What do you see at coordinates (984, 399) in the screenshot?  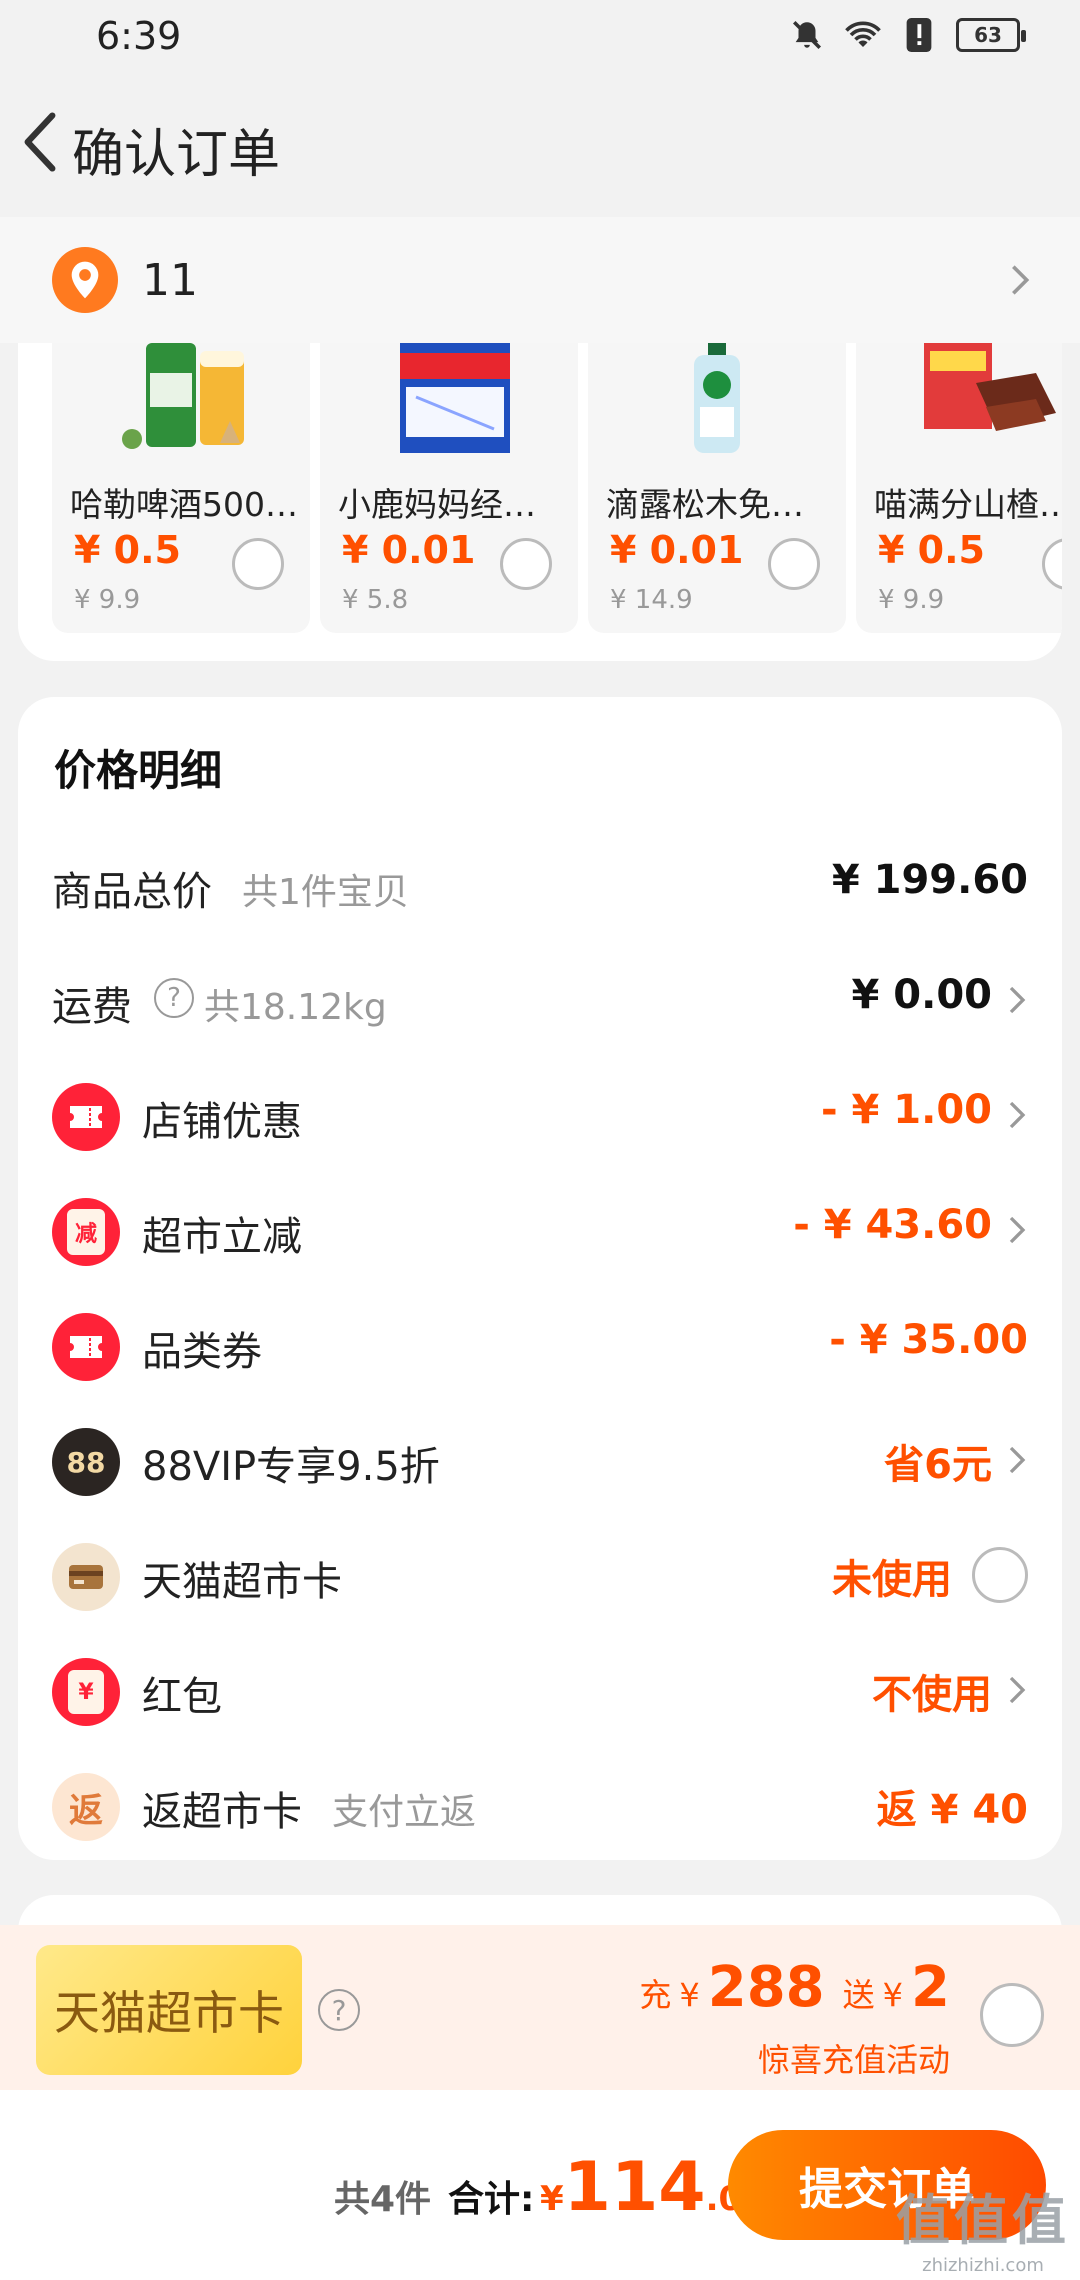 I see `hawthorn-snack-image` at bounding box center [984, 399].